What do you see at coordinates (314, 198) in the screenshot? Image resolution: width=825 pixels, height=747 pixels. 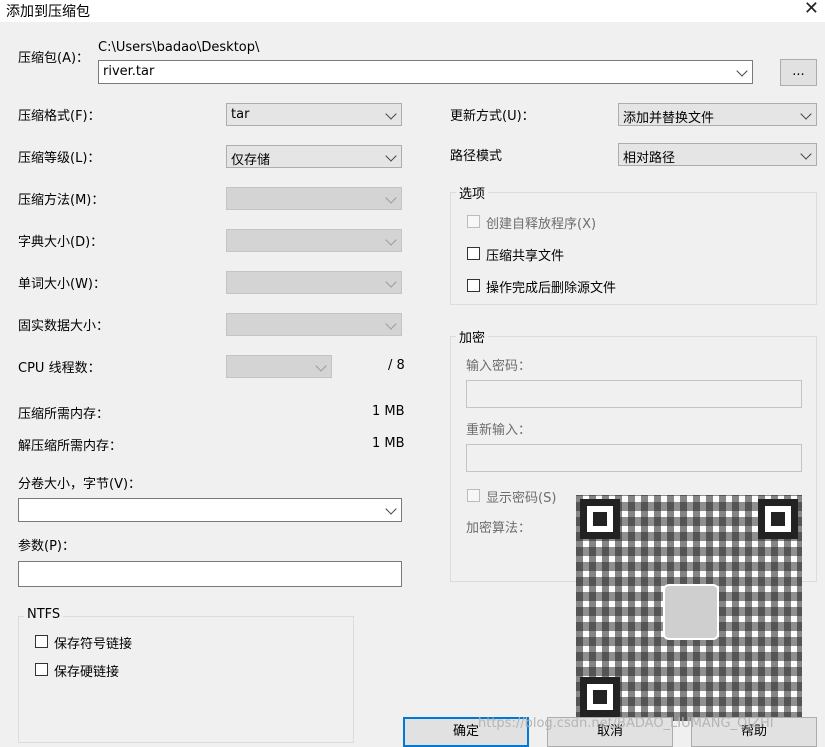 I see `method-select` at bounding box center [314, 198].